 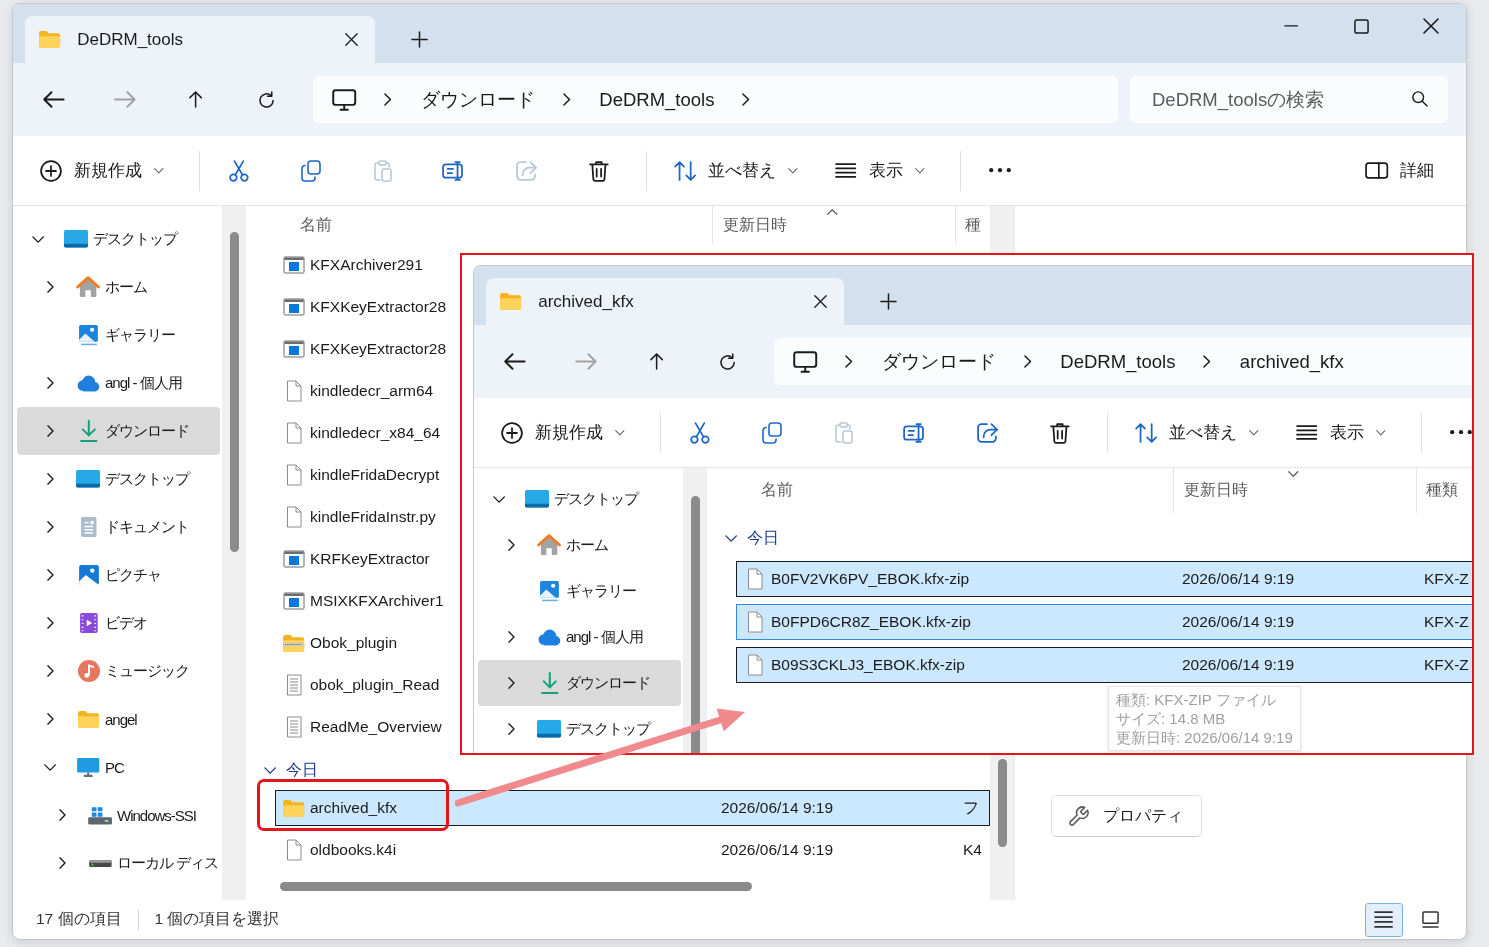 What do you see at coordinates (1126, 816) in the screenshot?
I see `properties-button: プロパティ` at bounding box center [1126, 816].